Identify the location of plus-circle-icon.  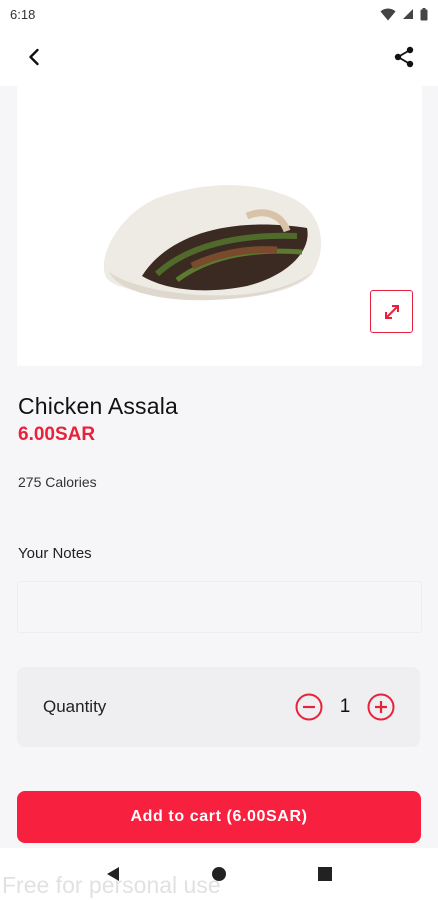
(381, 707).